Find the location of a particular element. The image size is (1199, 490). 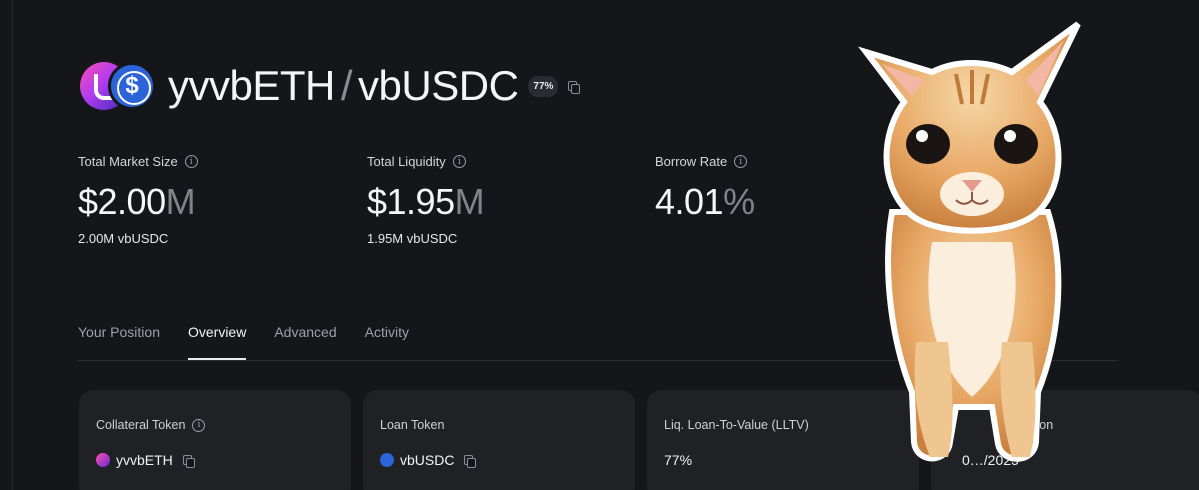

stat-label: Total Market Size i is located at coordinates (138, 161).